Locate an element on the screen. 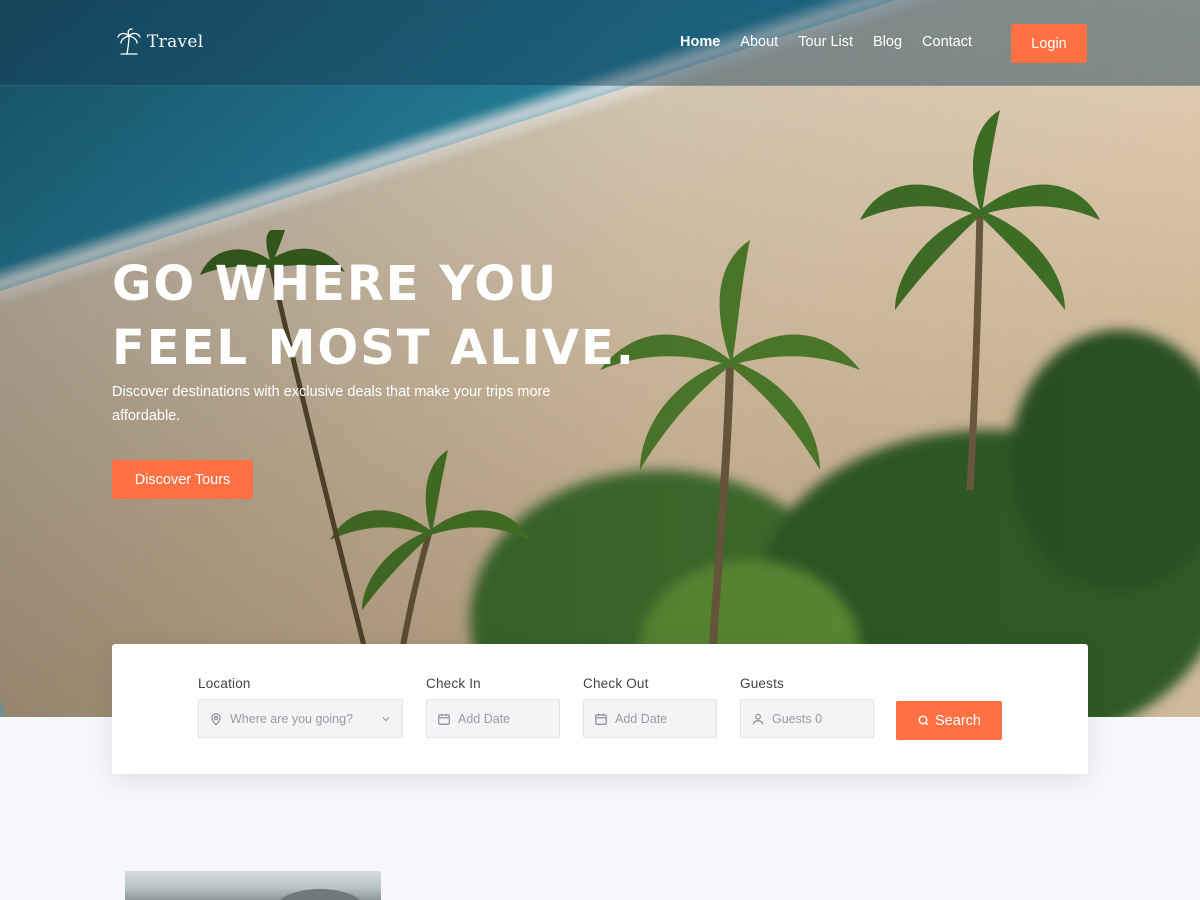 This screenshot has height=900, width=1200. discover-tours-button: Discover Tours is located at coordinates (182, 479).